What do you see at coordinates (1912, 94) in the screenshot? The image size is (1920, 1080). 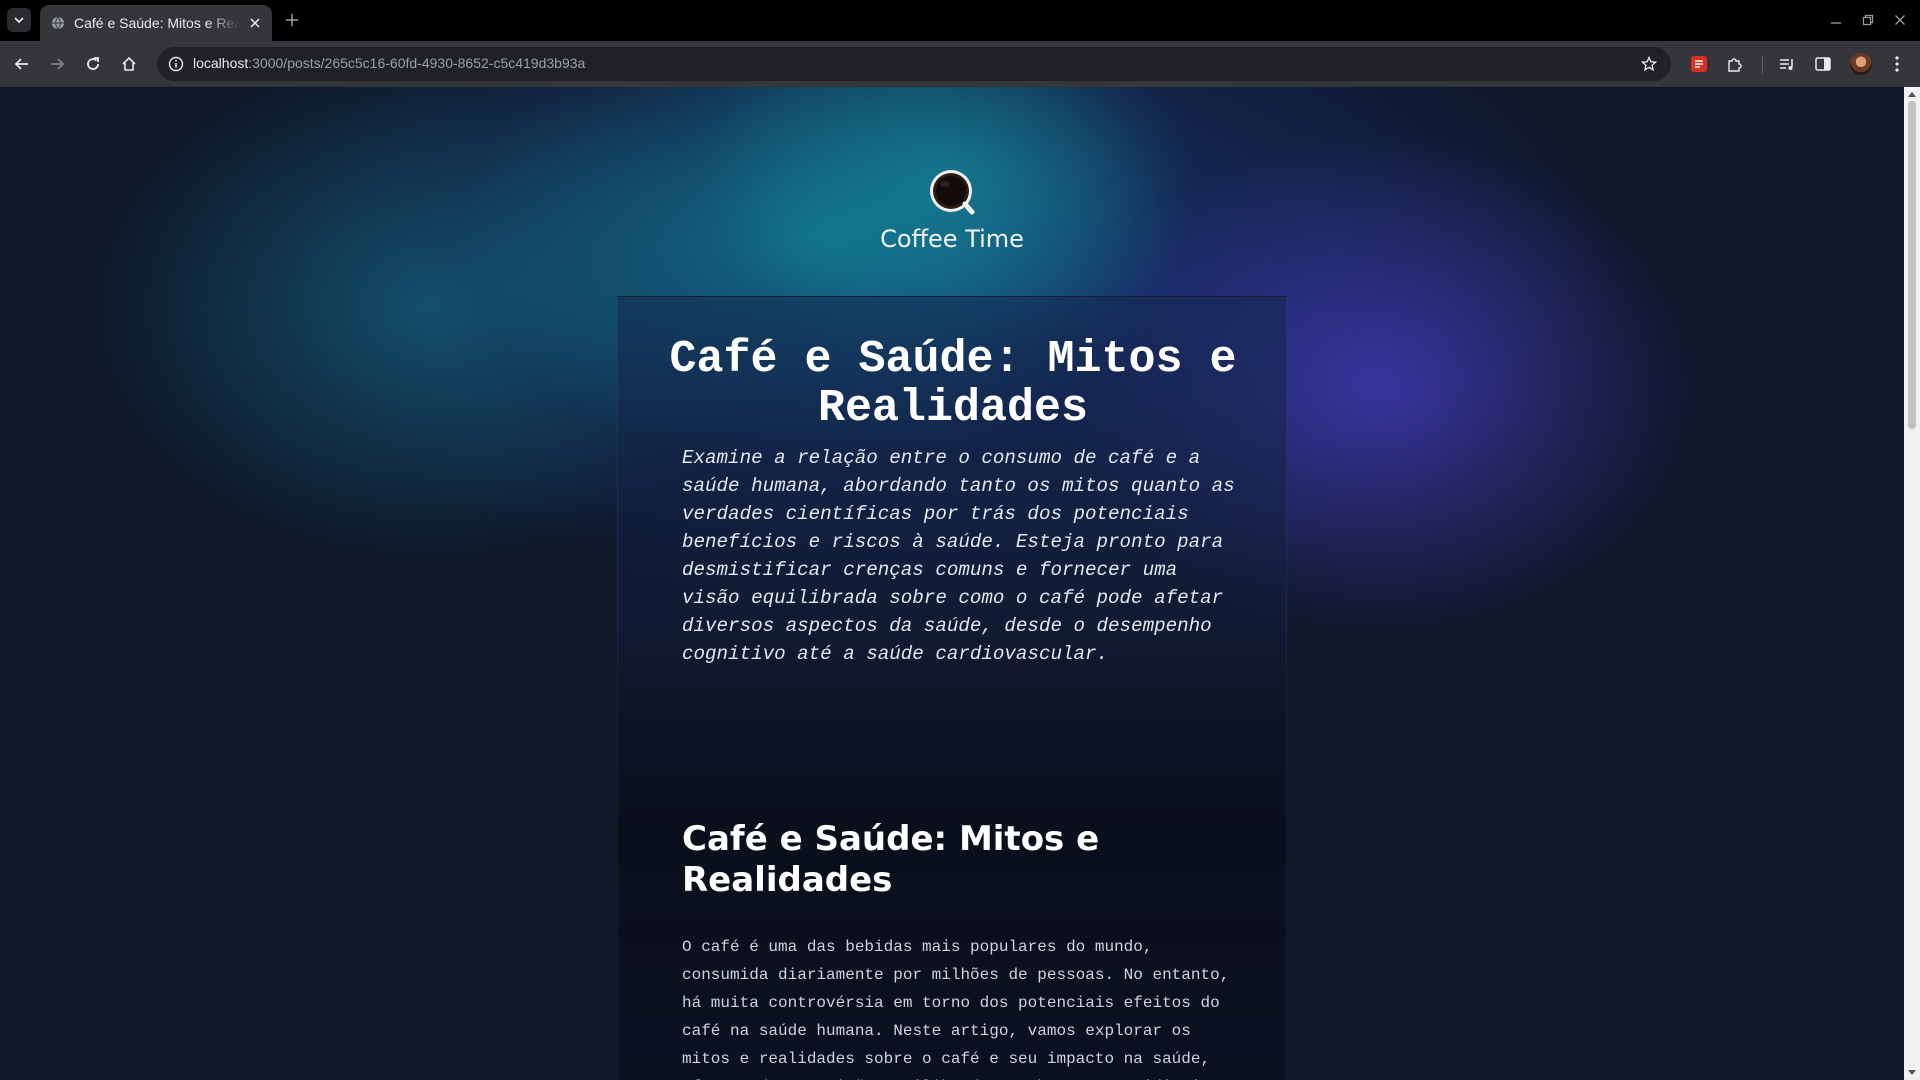 I see `scroll-up-icon` at bounding box center [1912, 94].